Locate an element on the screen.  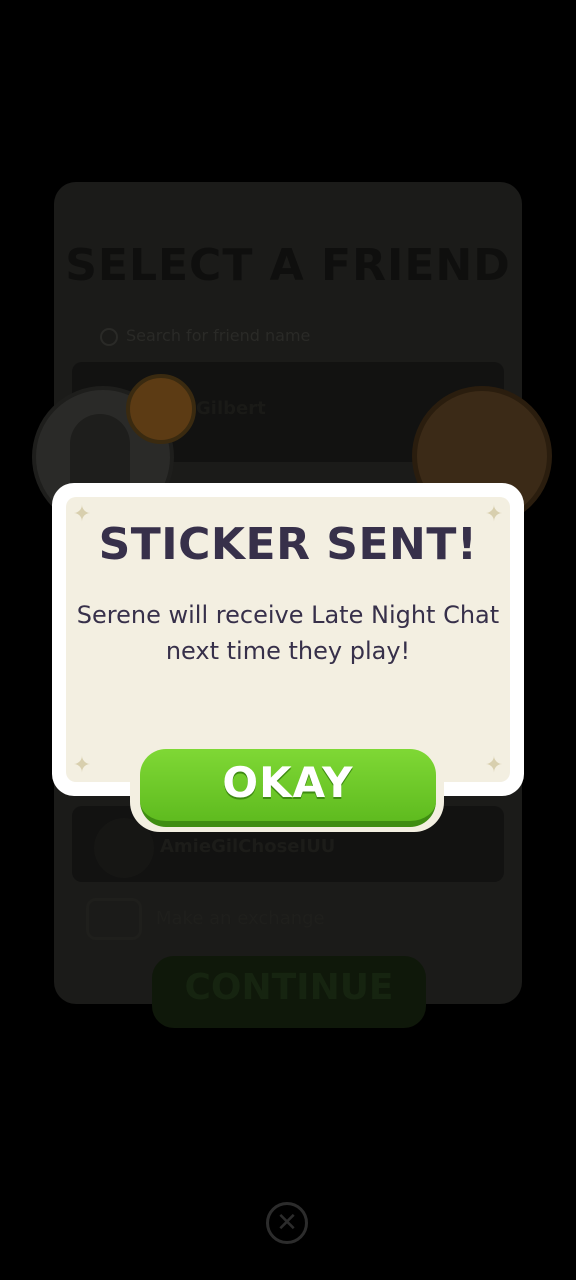
dialog-title: STICKER SENT! is located at coordinates (288, 544).